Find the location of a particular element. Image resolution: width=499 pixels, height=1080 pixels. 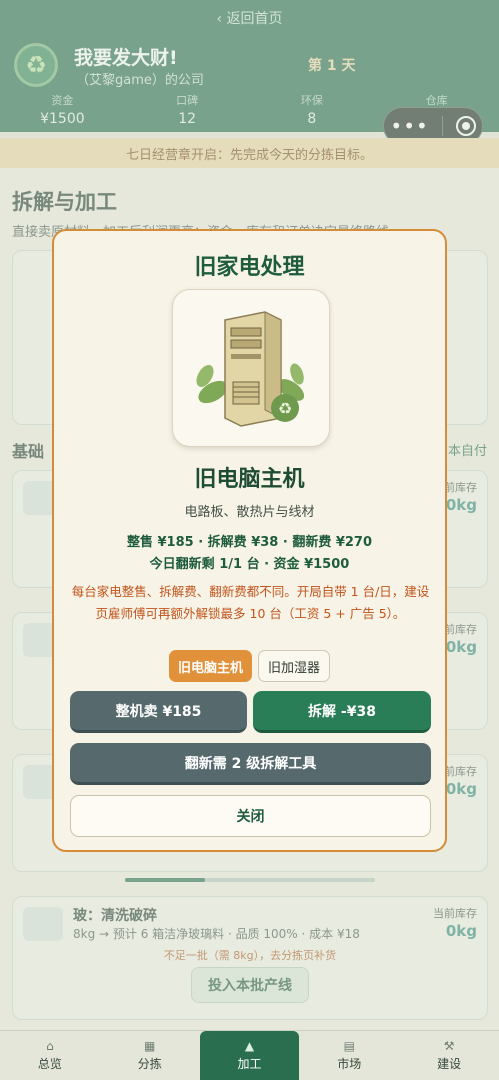

computer-tower-icon: ♻ is located at coordinates (250, 369).